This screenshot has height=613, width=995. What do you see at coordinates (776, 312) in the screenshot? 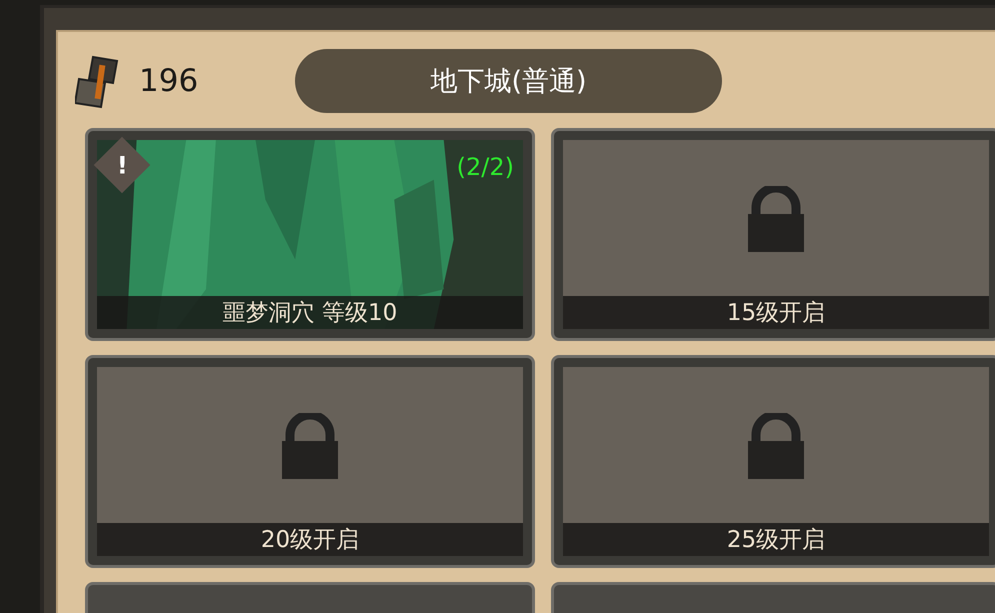
I see `card-label: 15级开启` at bounding box center [776, 312].